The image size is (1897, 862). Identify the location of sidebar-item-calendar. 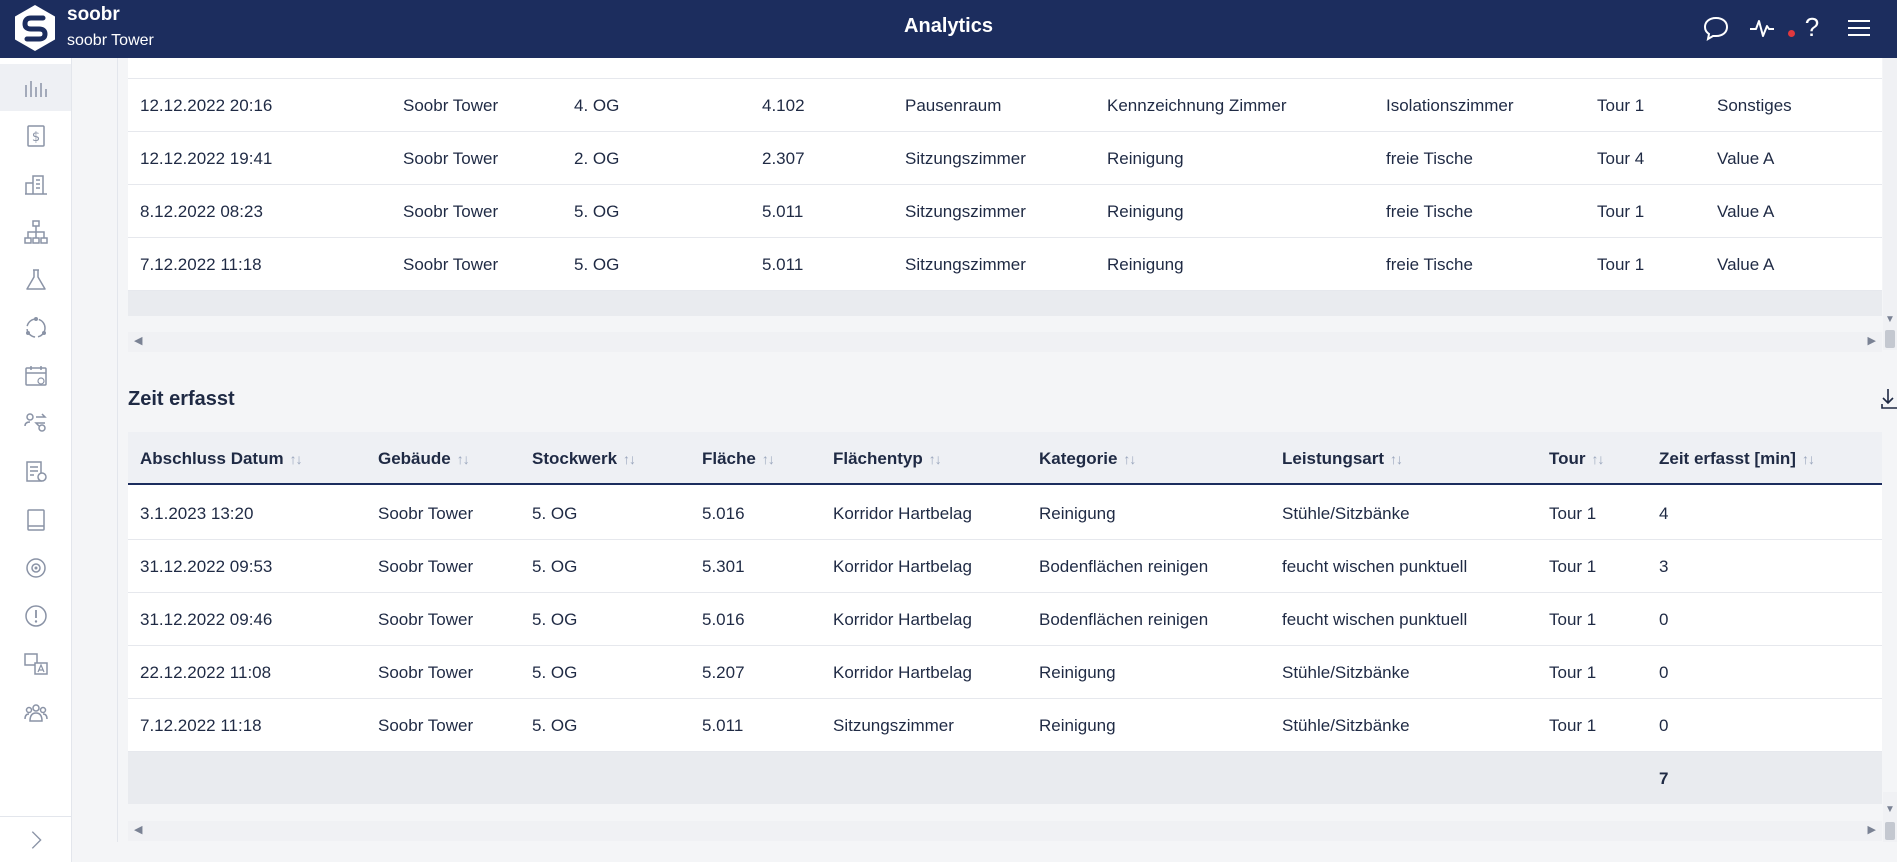
(35, 375).